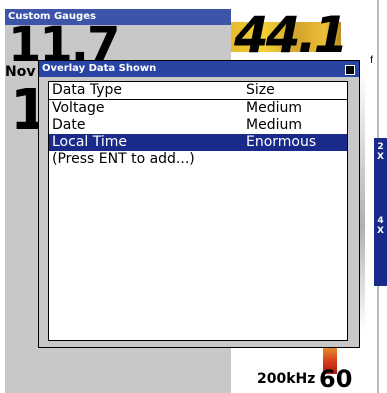 The image size is (387, 393). I want to click on zoom-tab-4x-label: 4X, so click(380, 226).